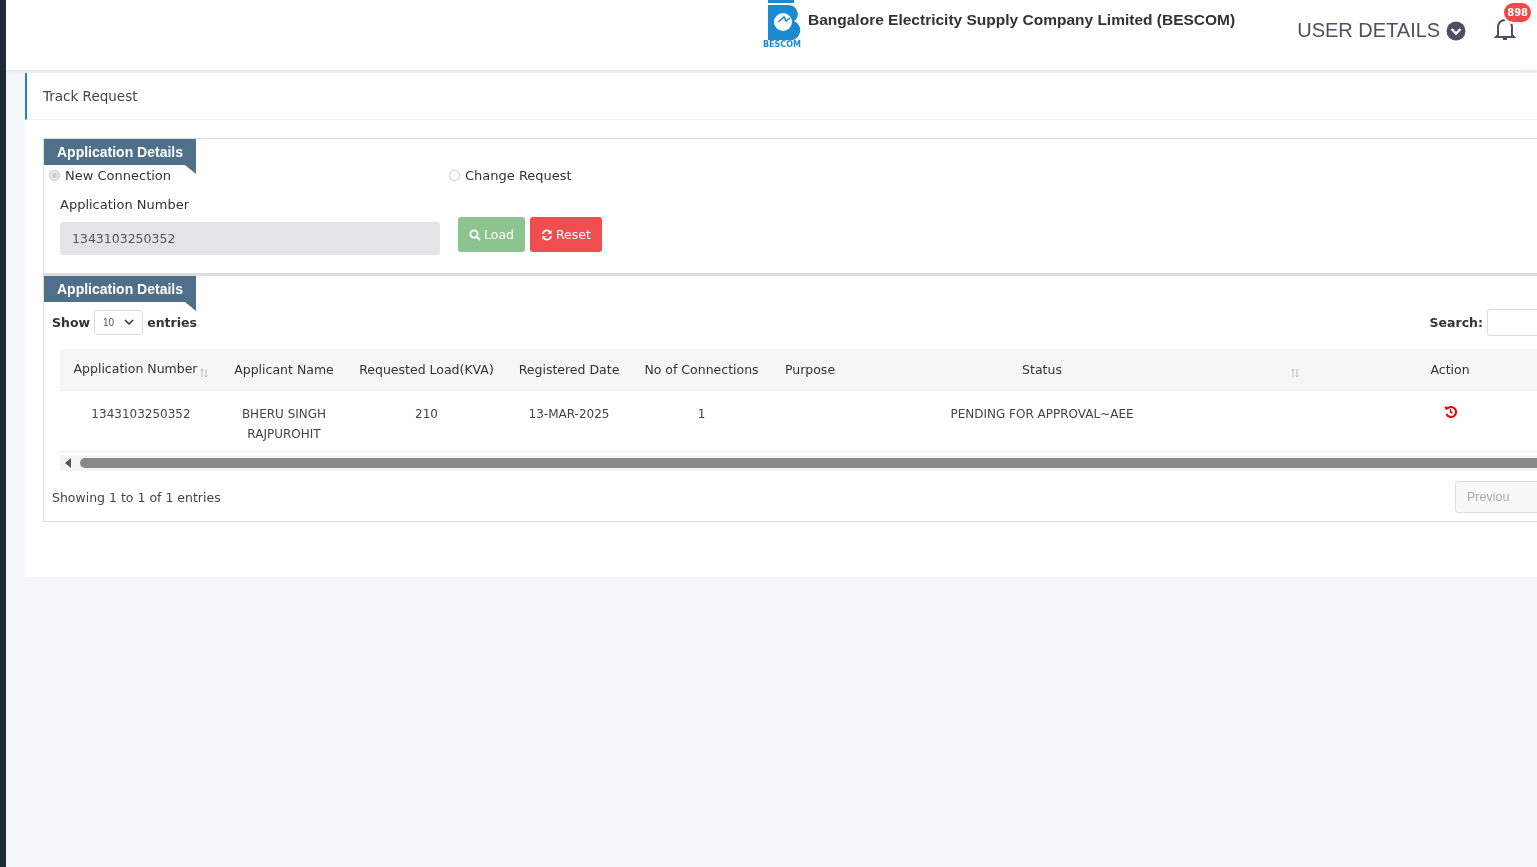  I want to click on column-header: No of Connections, so click(701, 369).